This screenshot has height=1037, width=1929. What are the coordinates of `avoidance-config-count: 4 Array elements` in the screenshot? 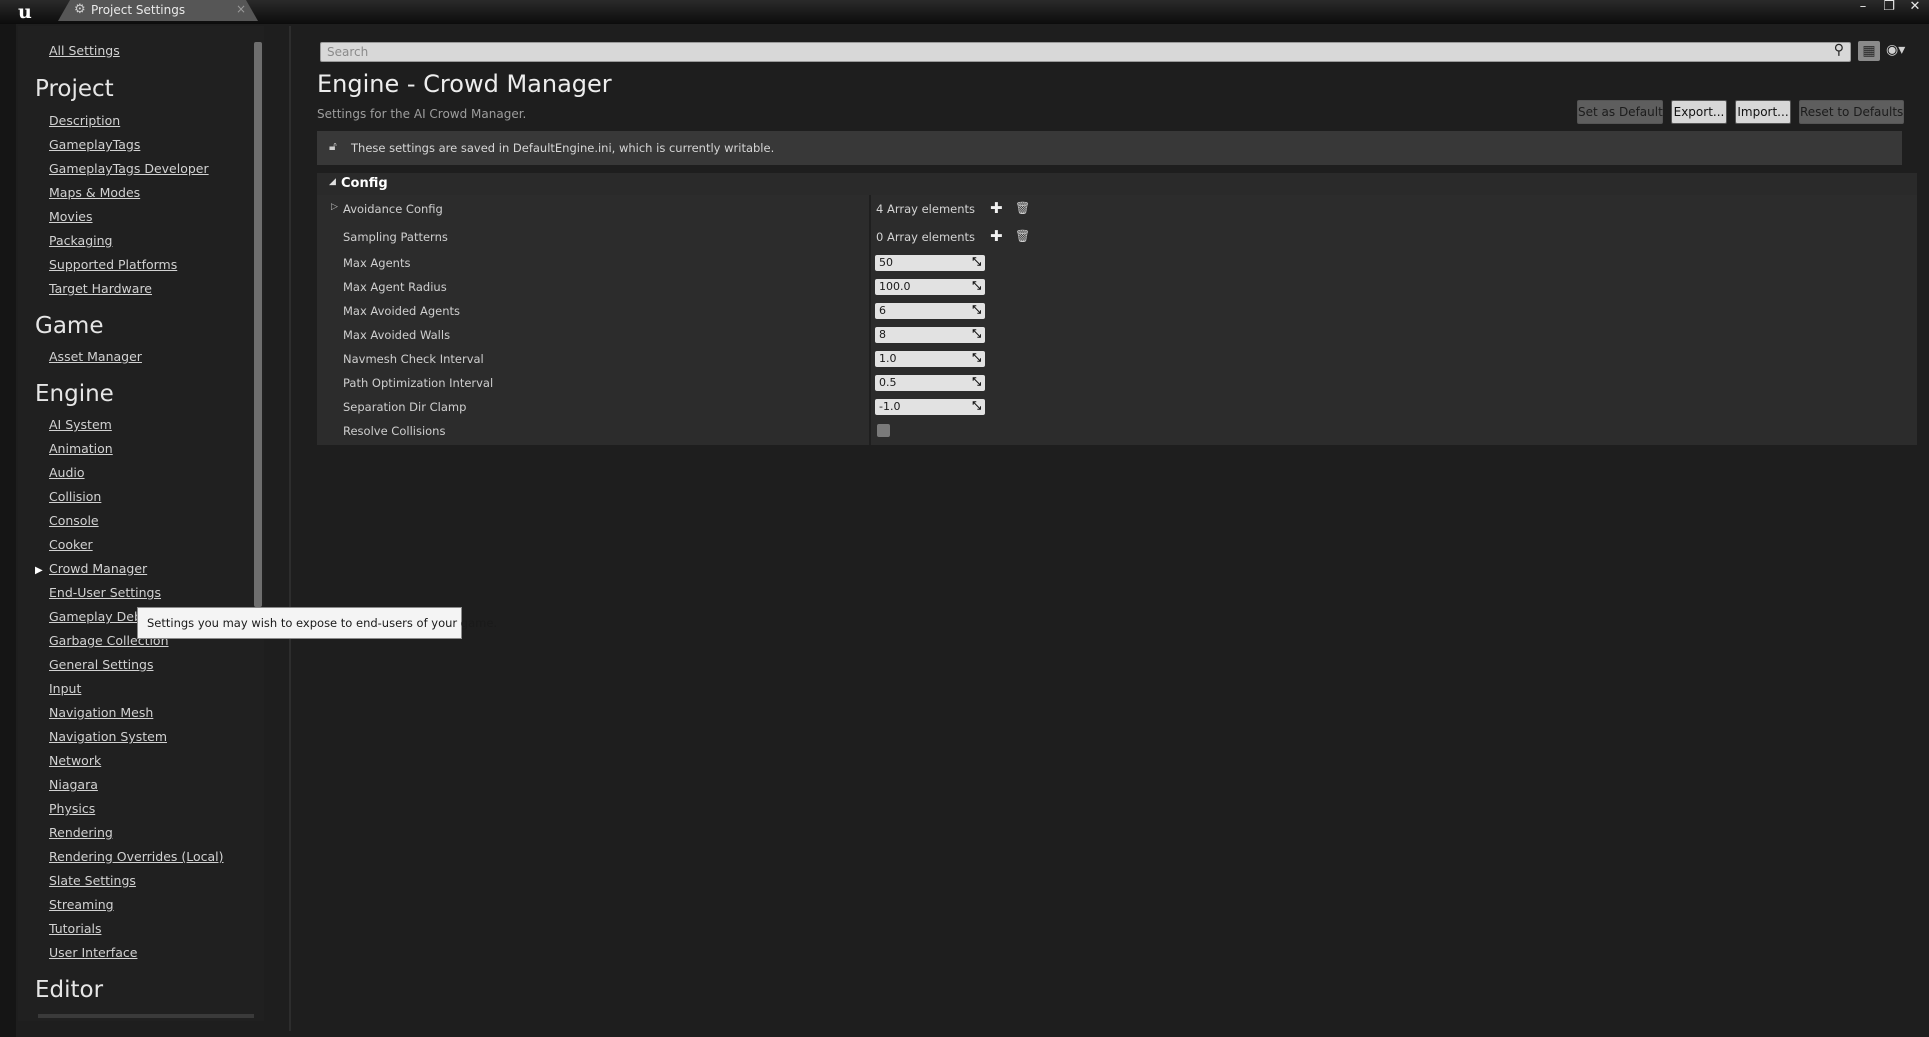 It's located at (926, 209).